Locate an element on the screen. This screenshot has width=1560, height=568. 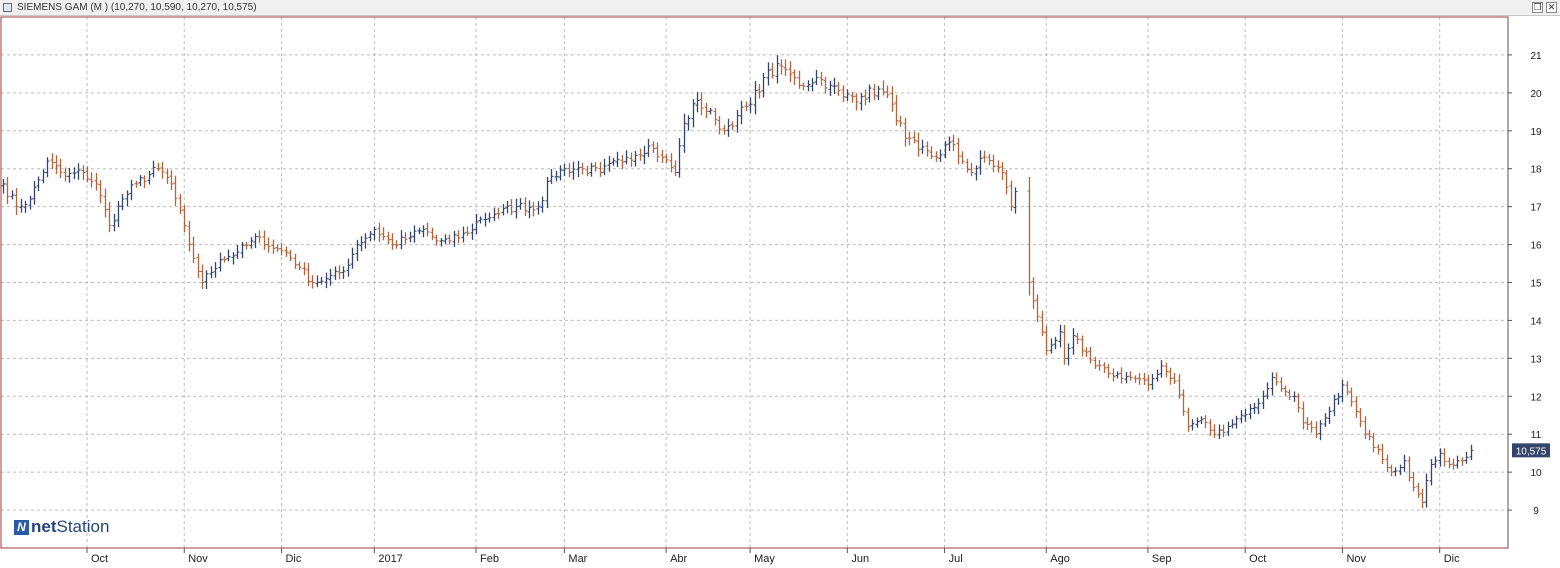
y-tick-label: 13 is located at coordinates (1536, 359).